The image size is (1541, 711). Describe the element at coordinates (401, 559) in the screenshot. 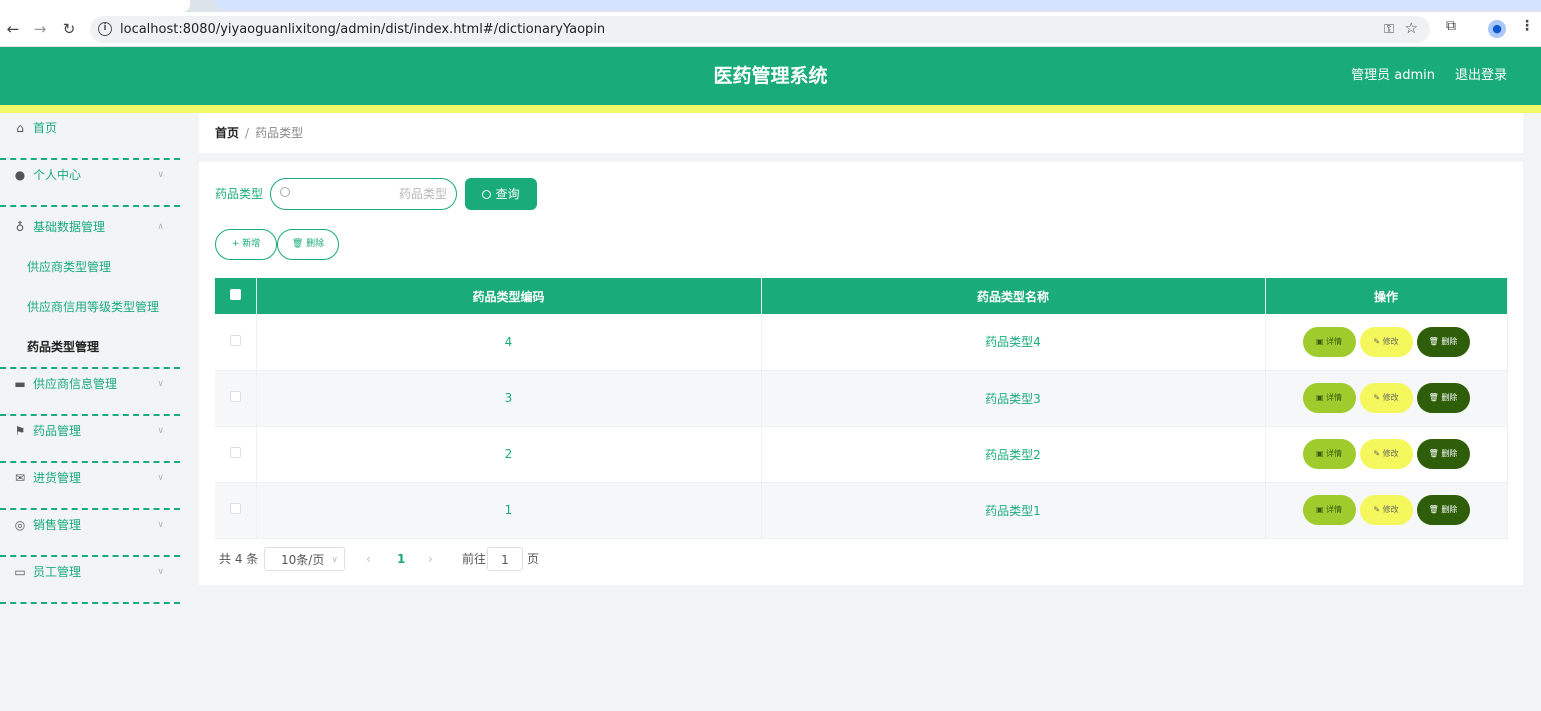

I see `page-number-current: 1` at that location.